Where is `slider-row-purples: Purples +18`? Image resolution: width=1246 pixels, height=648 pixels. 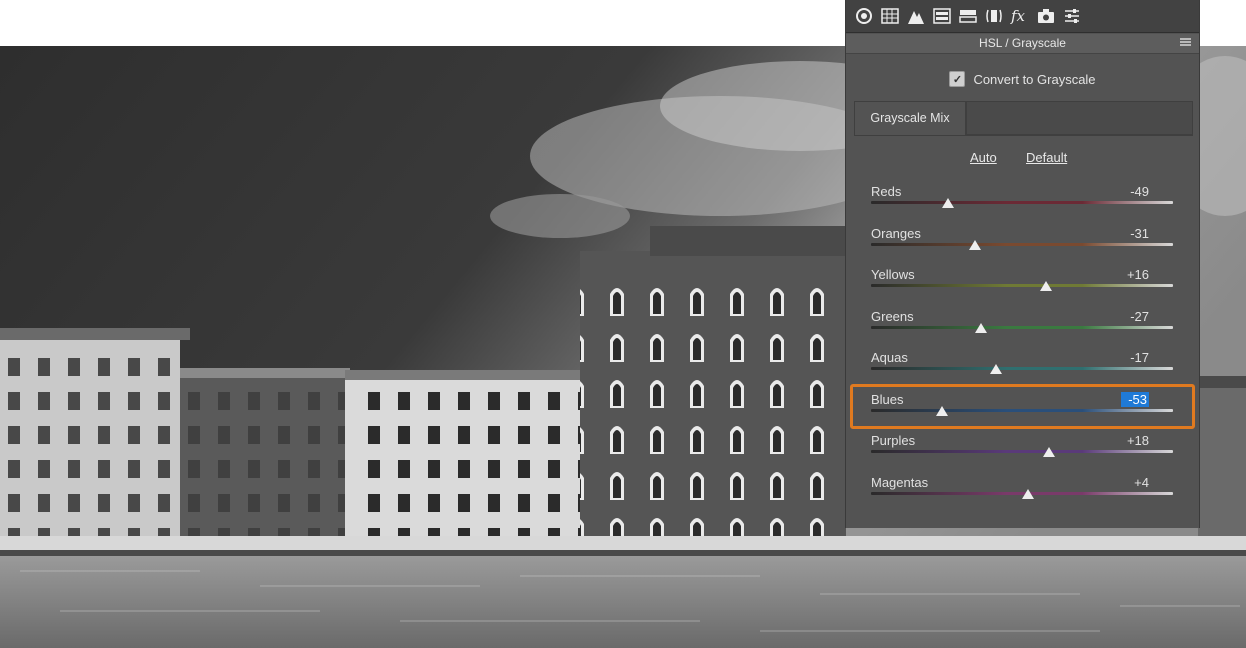
slider-row-purples: Purples +18 is located at coordinates (1023, 452).